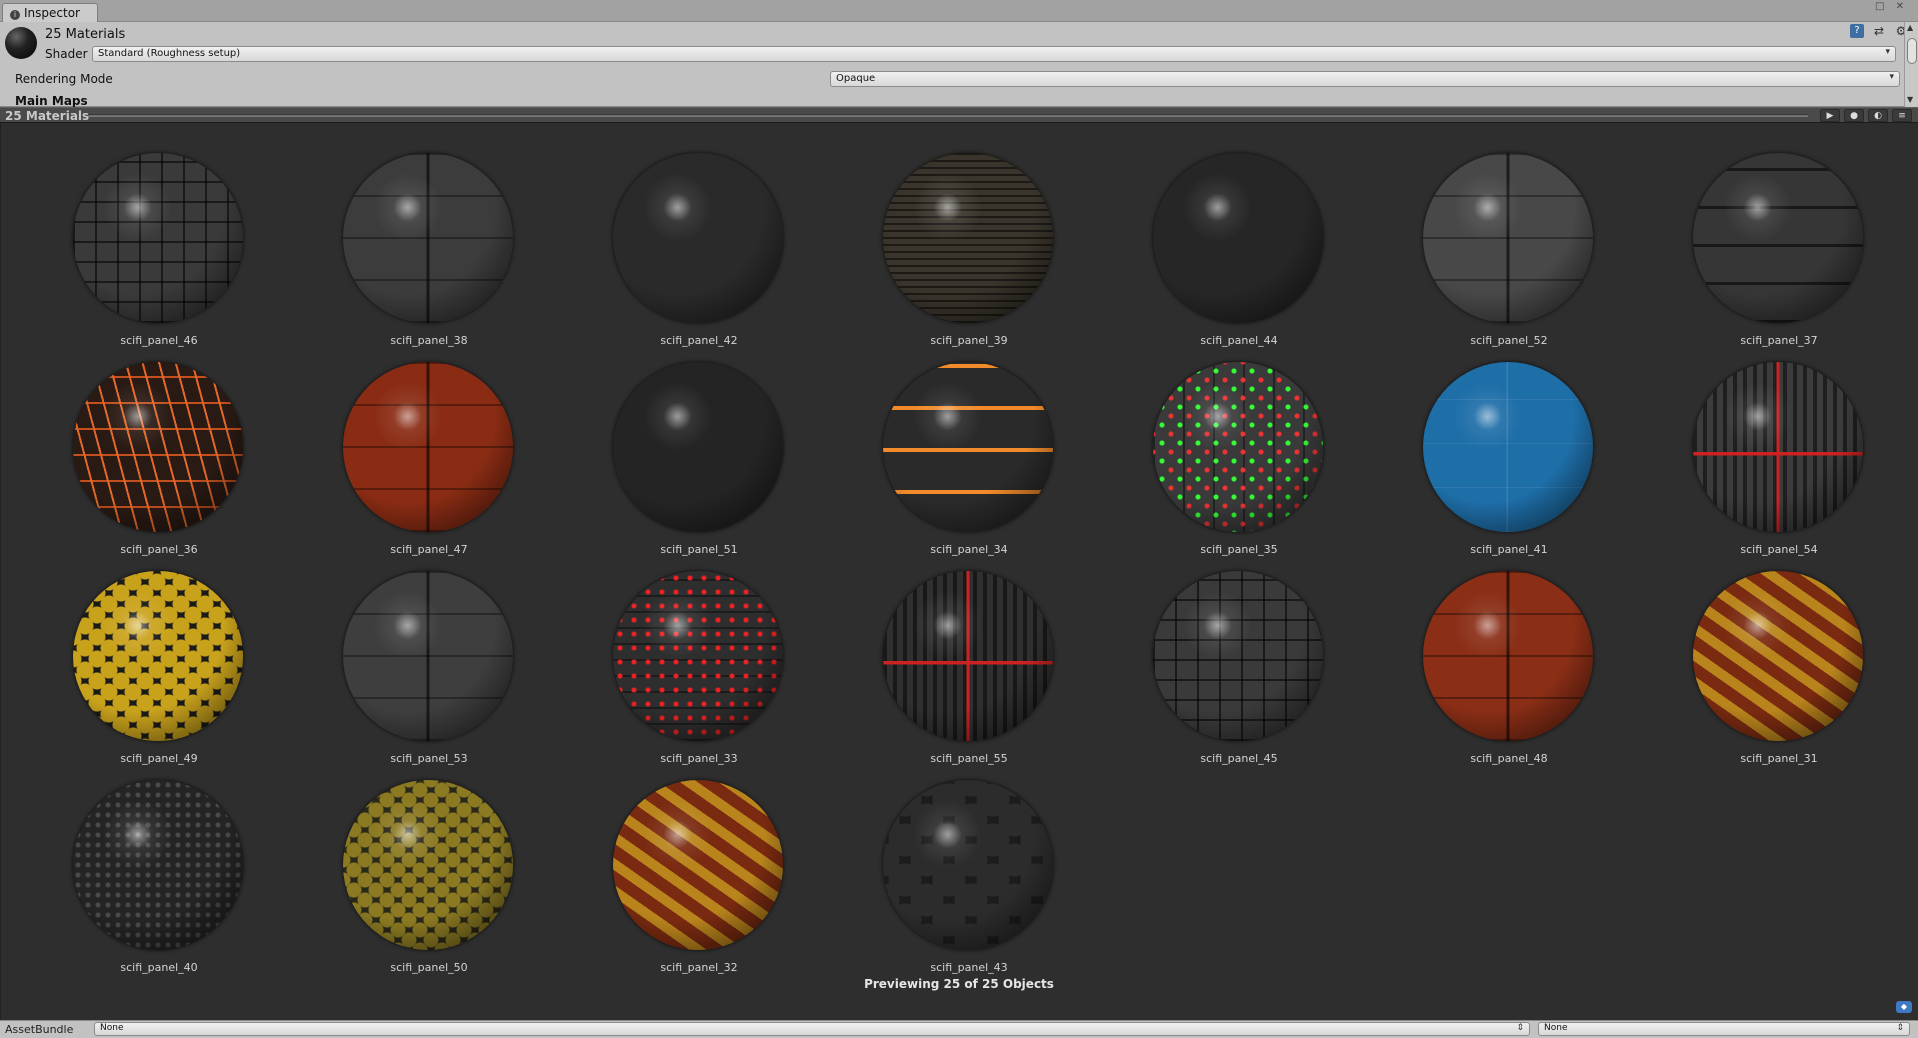 Image resolution: width=1918 pixels, height=1038 pixels. Describe the element at coordinates (1779, 758) in the screenshot. I see `material-name-label: scifi_panel_31` at that location.